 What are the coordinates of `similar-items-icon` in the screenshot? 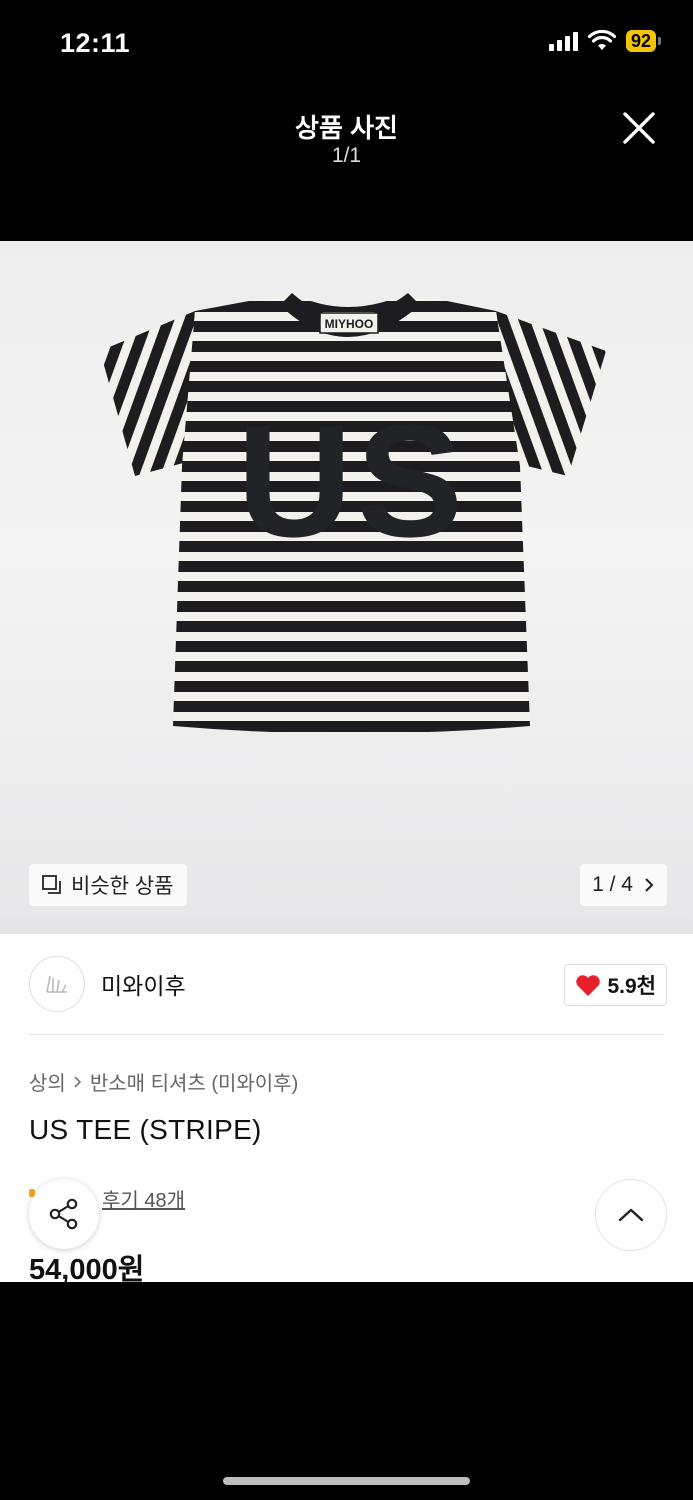 It's located at (51, 884).